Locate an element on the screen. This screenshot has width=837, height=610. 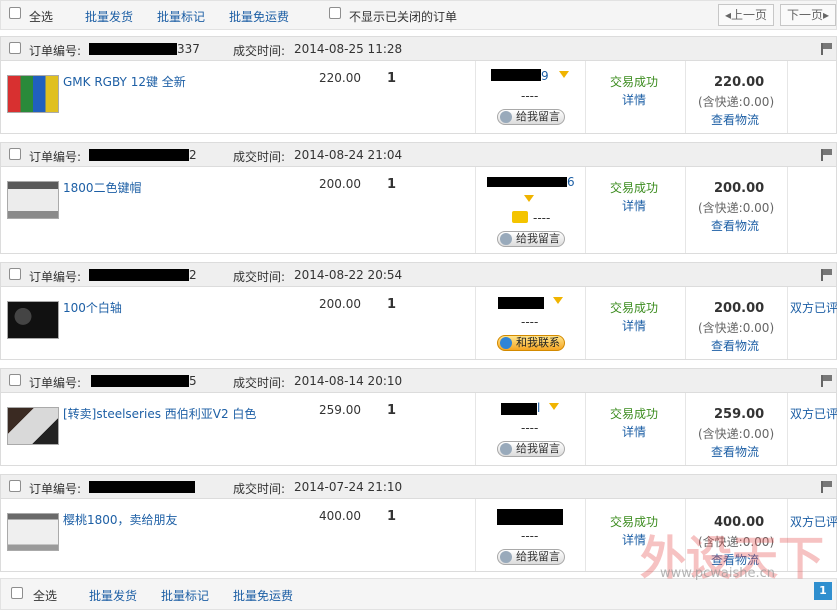
total-price: 259.00 is located at coordinates (739, 414).